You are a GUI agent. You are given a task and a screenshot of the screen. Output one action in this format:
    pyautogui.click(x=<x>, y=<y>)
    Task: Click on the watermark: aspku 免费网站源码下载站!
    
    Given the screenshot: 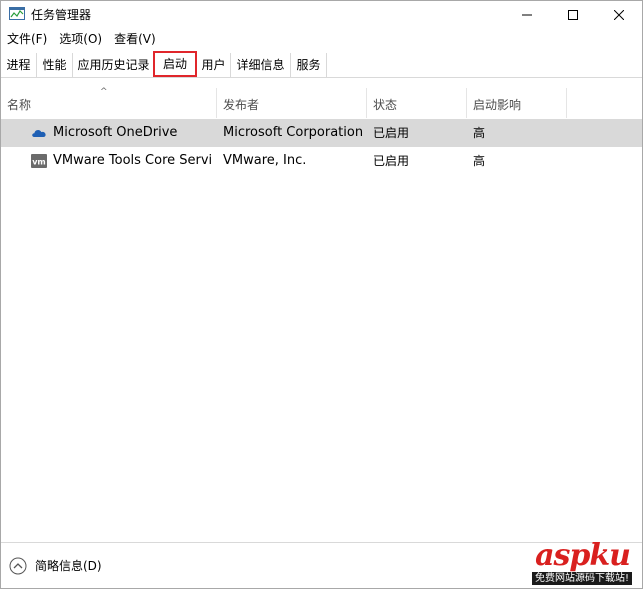 What is the action you would take?
    pyautogui.click(x=553, y=562)
    